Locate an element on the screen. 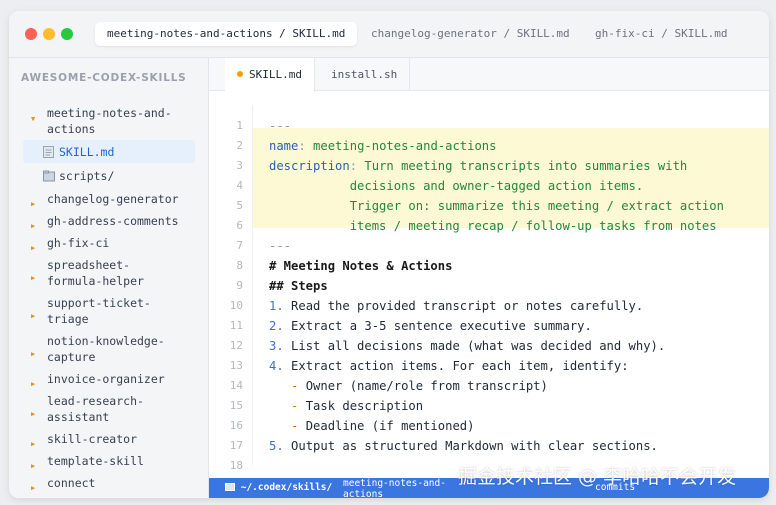  code-line-frontmatter-start: --- is located at coordinates (280, 126).